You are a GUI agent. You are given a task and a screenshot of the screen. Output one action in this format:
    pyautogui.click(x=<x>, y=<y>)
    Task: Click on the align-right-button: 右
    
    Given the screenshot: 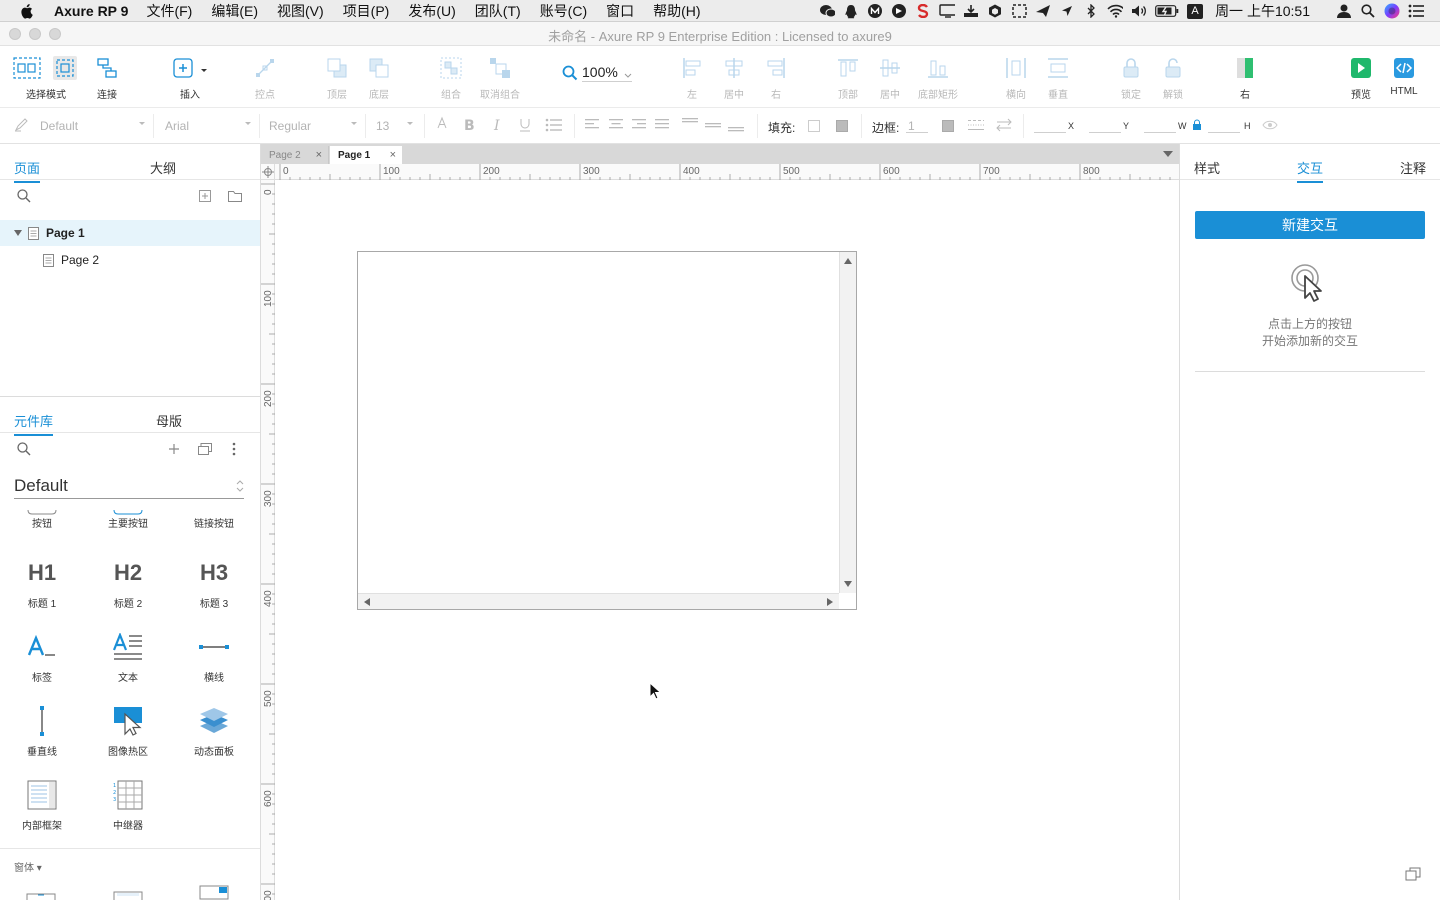 What is the action you would take?
    pyautogui.click(x=776, y=77)
    